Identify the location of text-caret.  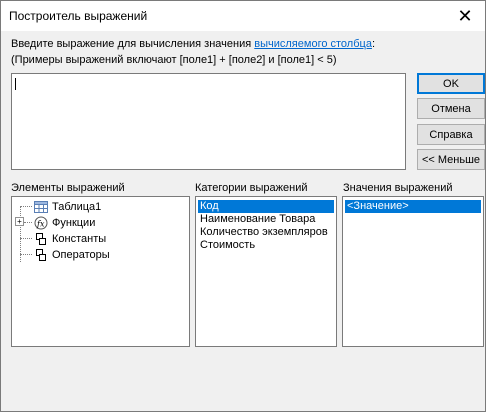
(15, 84).